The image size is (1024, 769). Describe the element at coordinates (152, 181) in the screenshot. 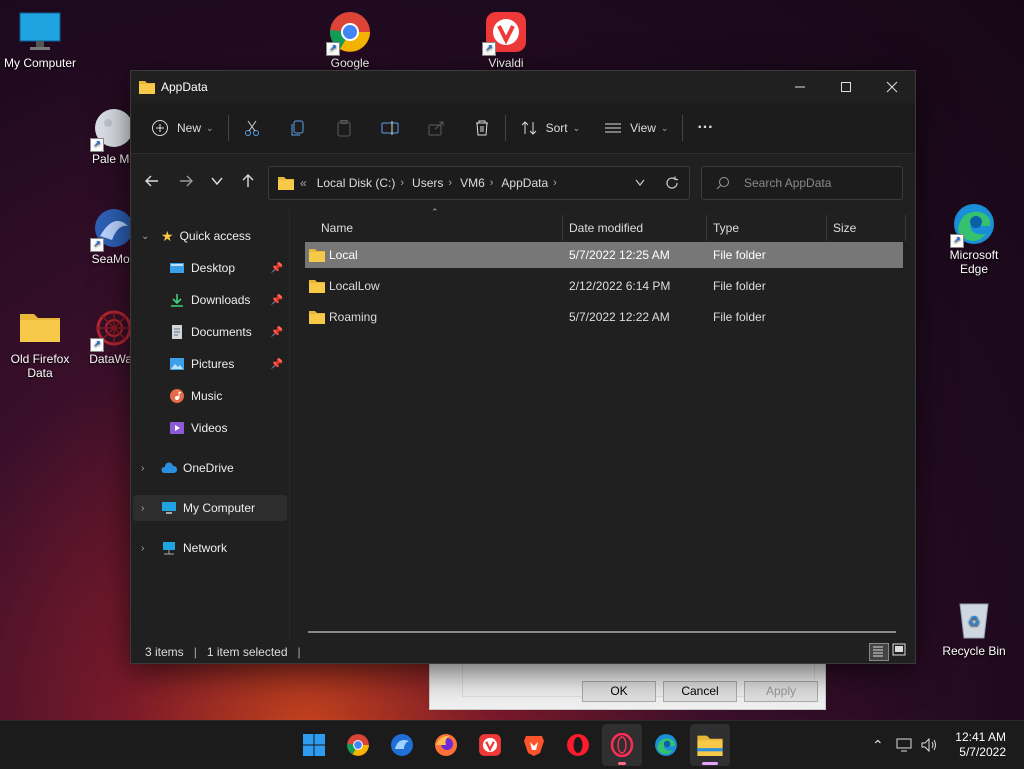

I see `back-button` at that location.